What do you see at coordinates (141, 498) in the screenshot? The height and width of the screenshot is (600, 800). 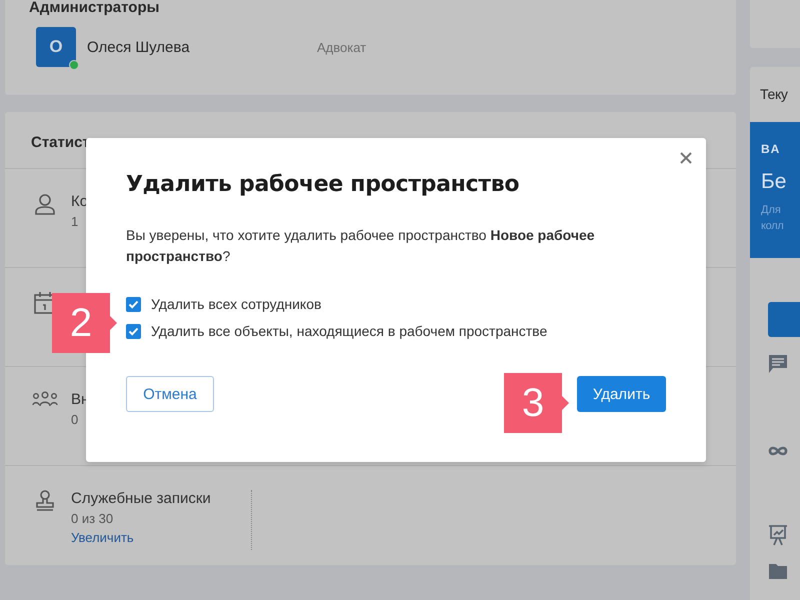 I see `stat-label: Служебные записки` at bounding box center [141, 498].